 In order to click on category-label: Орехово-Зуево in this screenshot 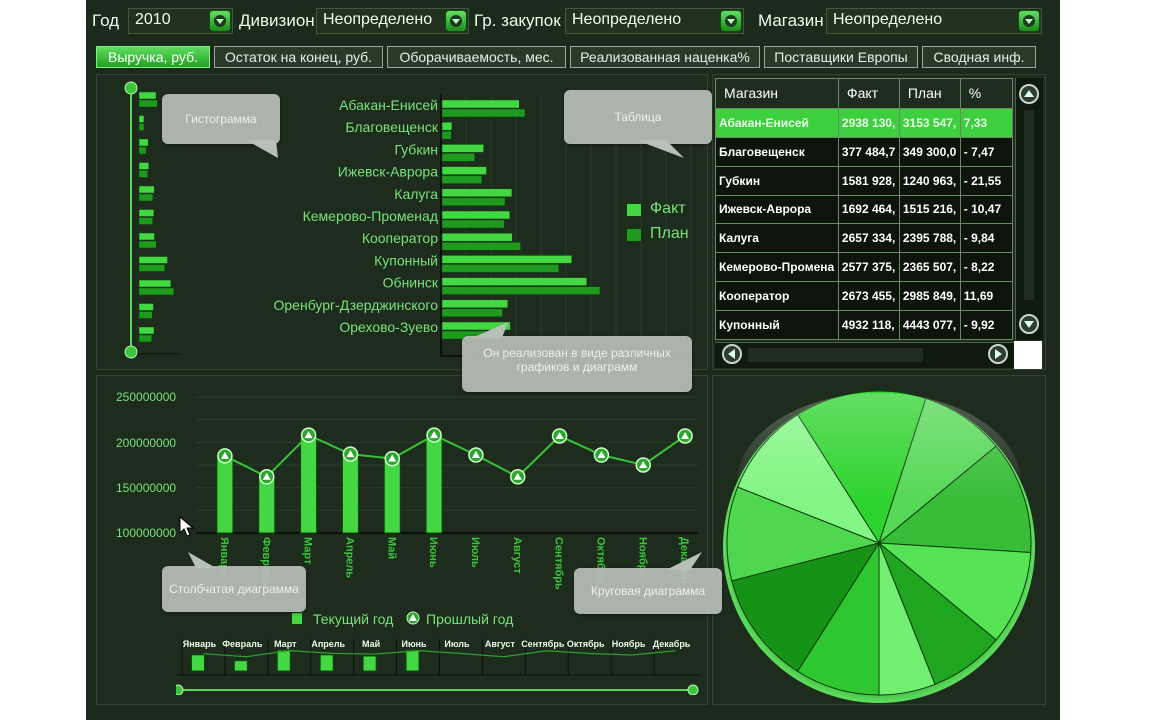, I will do `click(388, 327)`.